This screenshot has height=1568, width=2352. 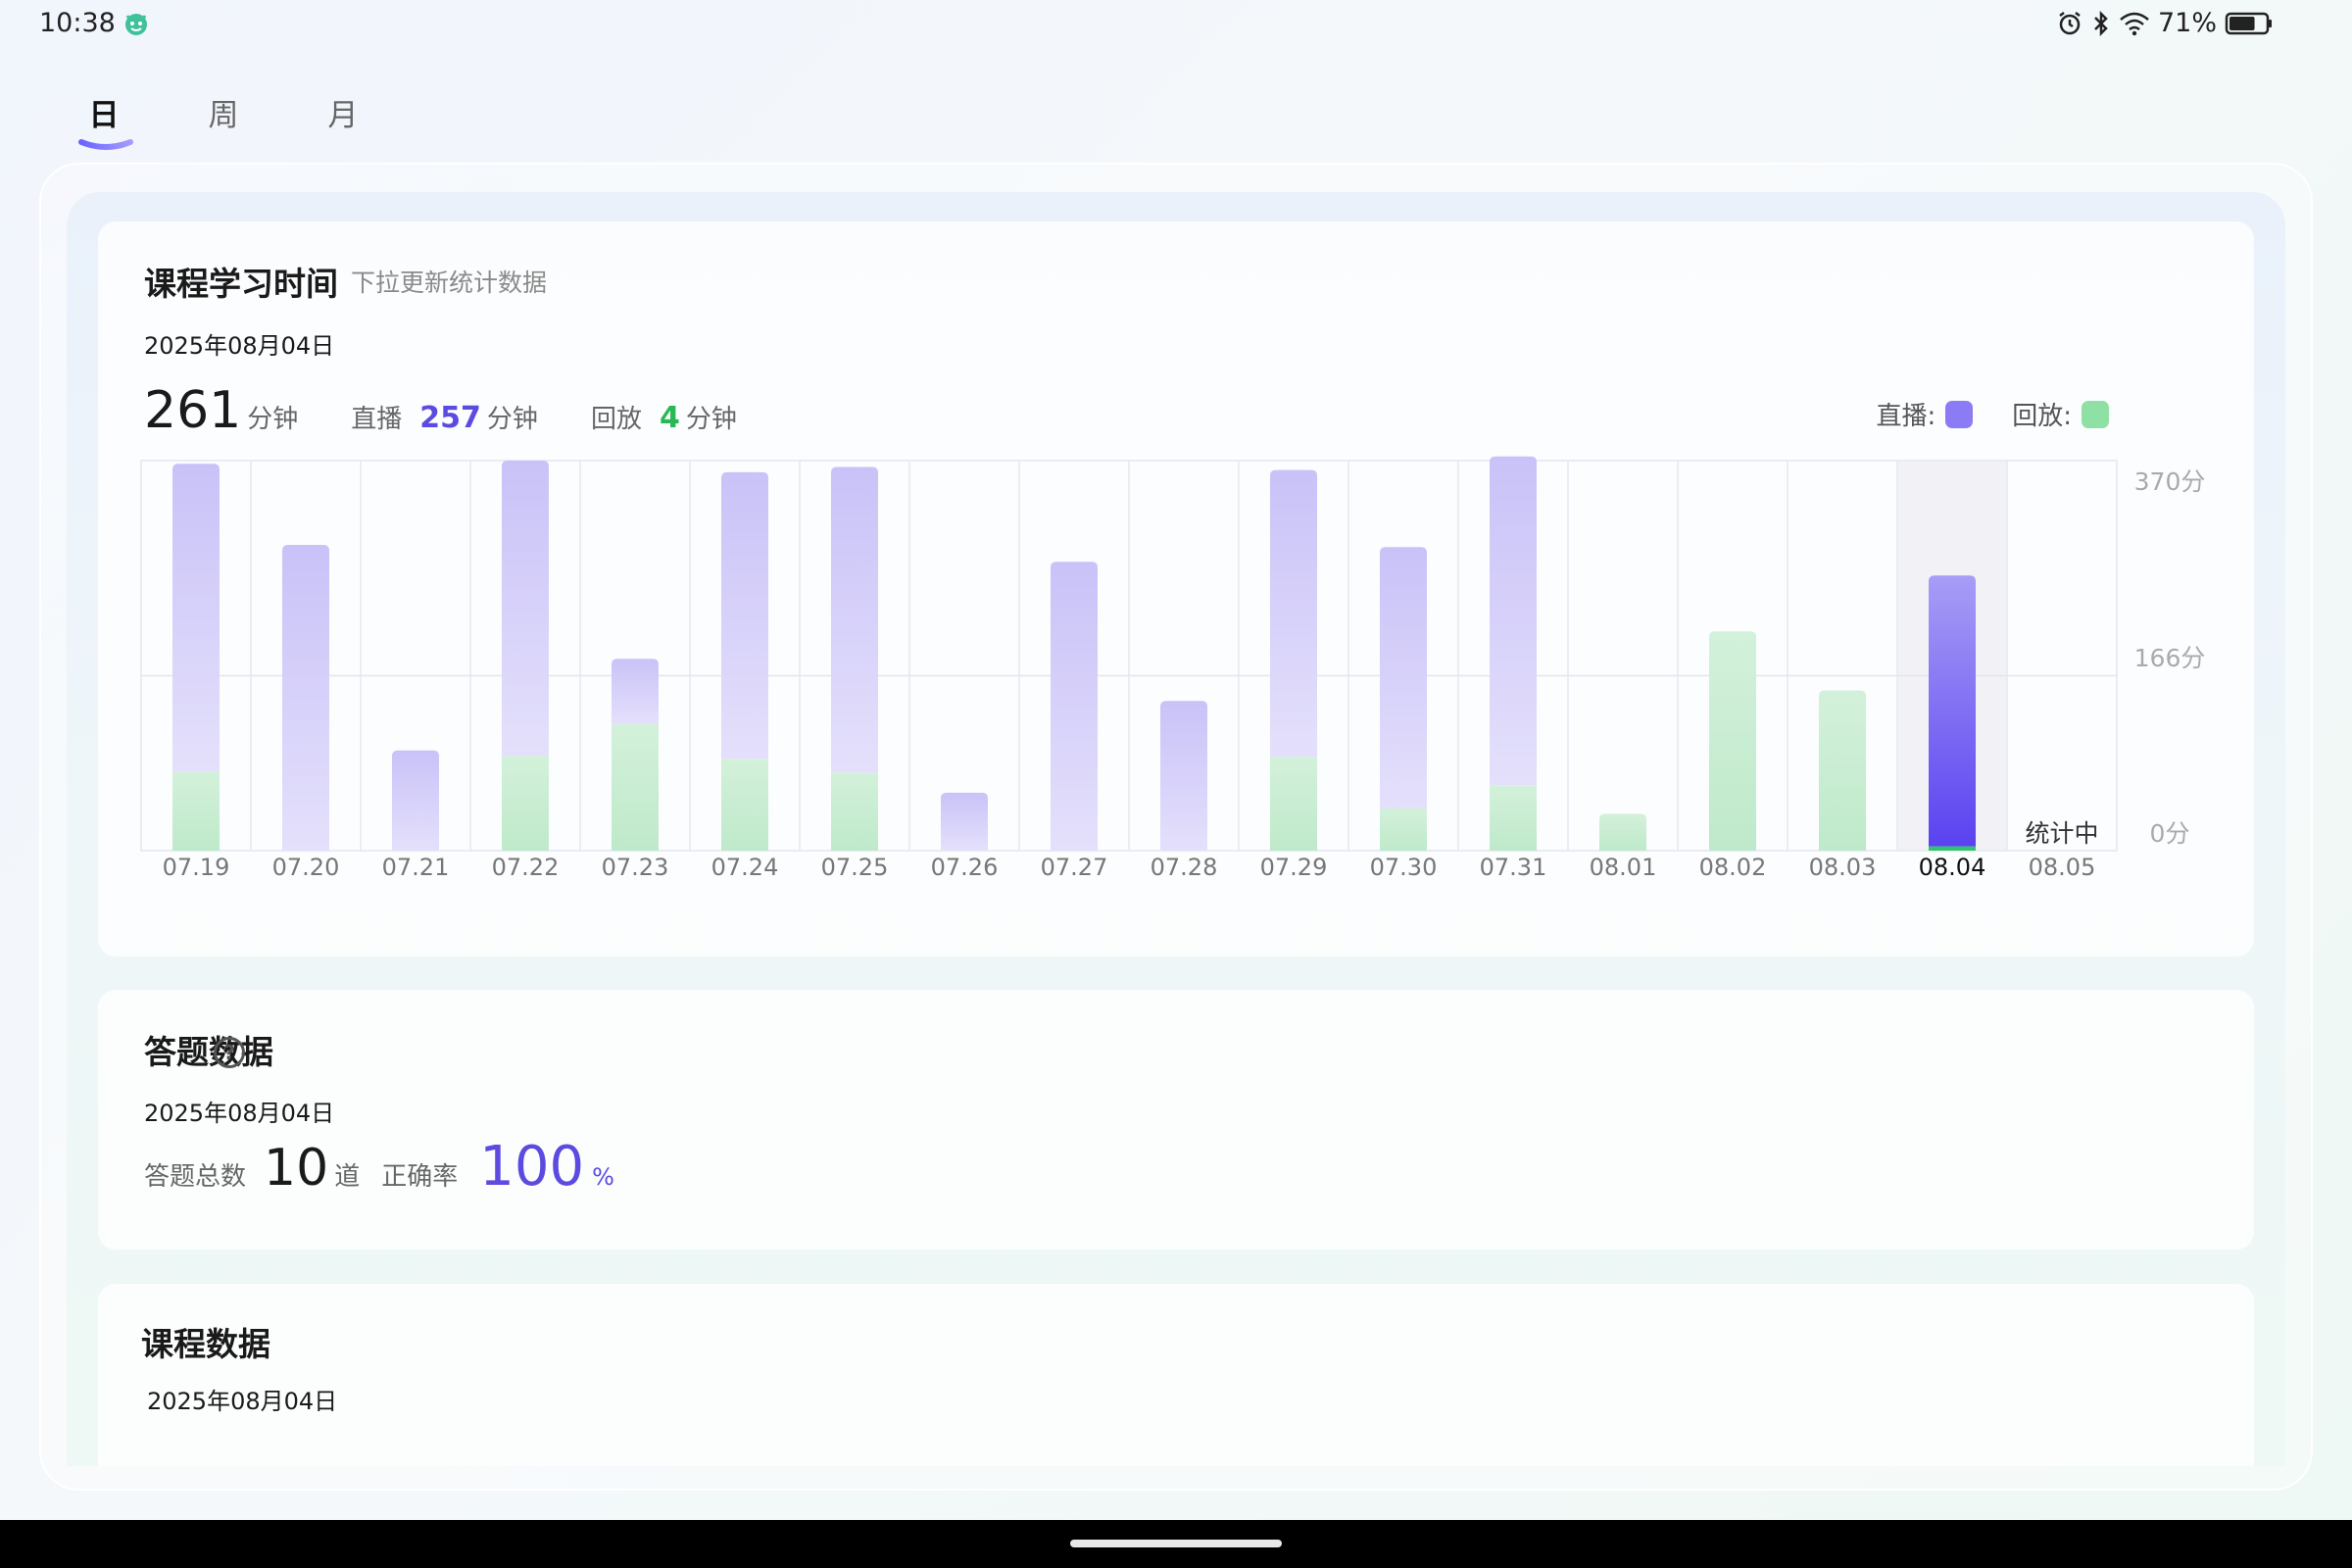 What do you see at coordinates (1403, 829) in the screenshot?
I see `bar-replay-07.30` at bounding box center [1403, 829].